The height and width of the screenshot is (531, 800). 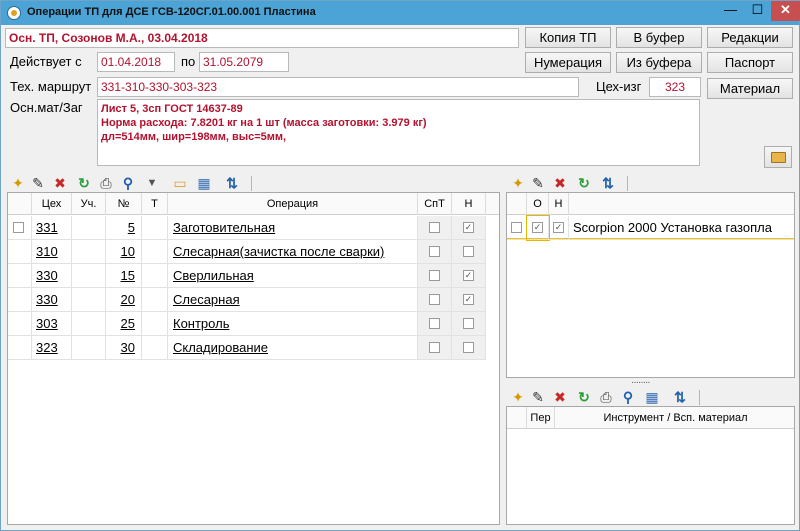 I want to click on maximize-button: ☐, so click(x=757, y=11).